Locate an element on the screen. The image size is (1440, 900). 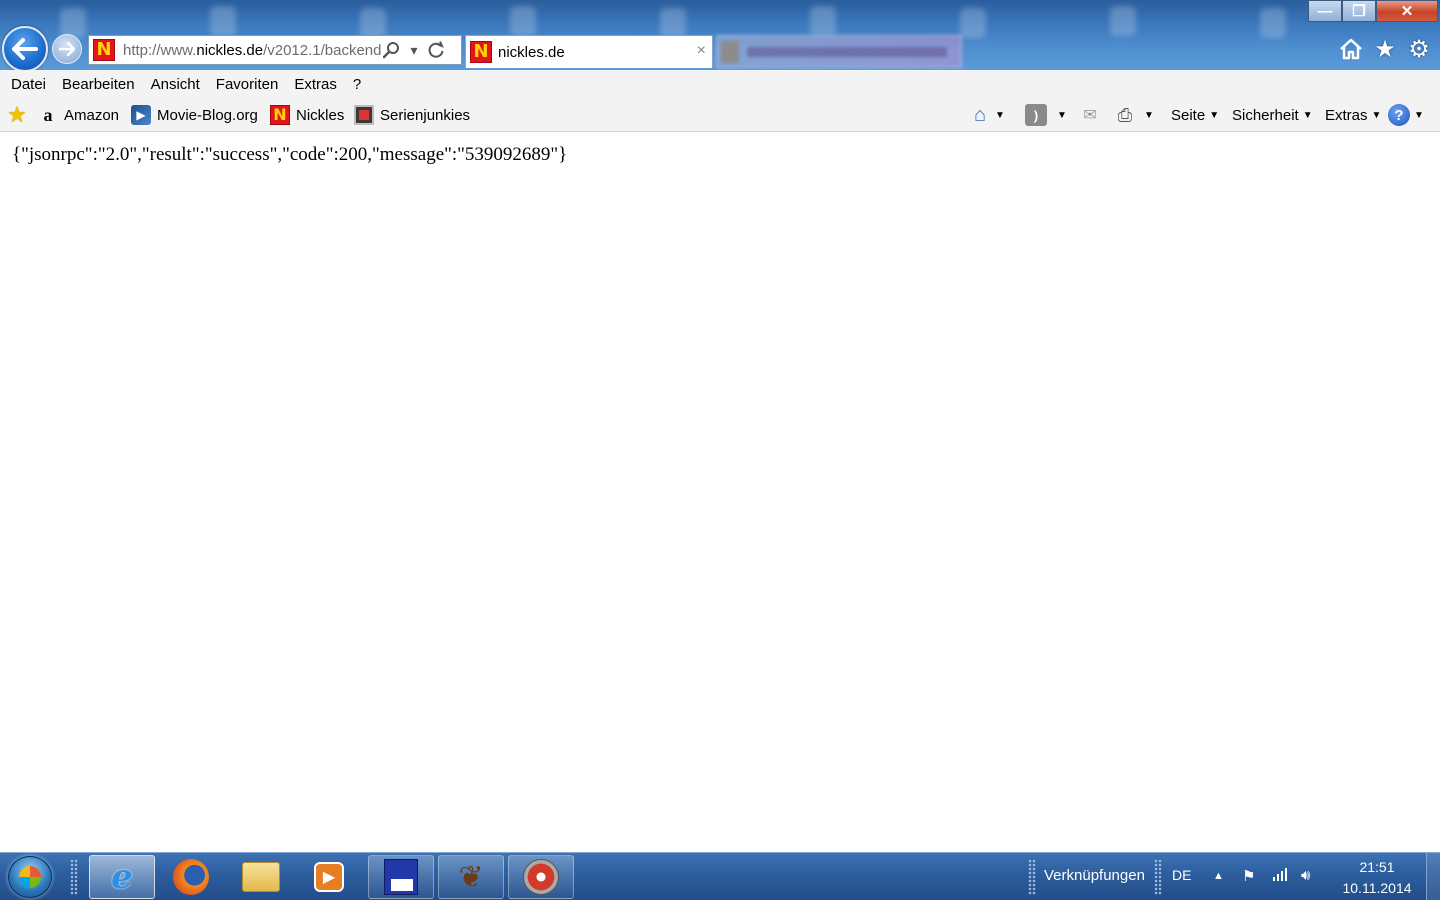
tab-nickles: N nickles.de × is located at coordinates (589, 51).